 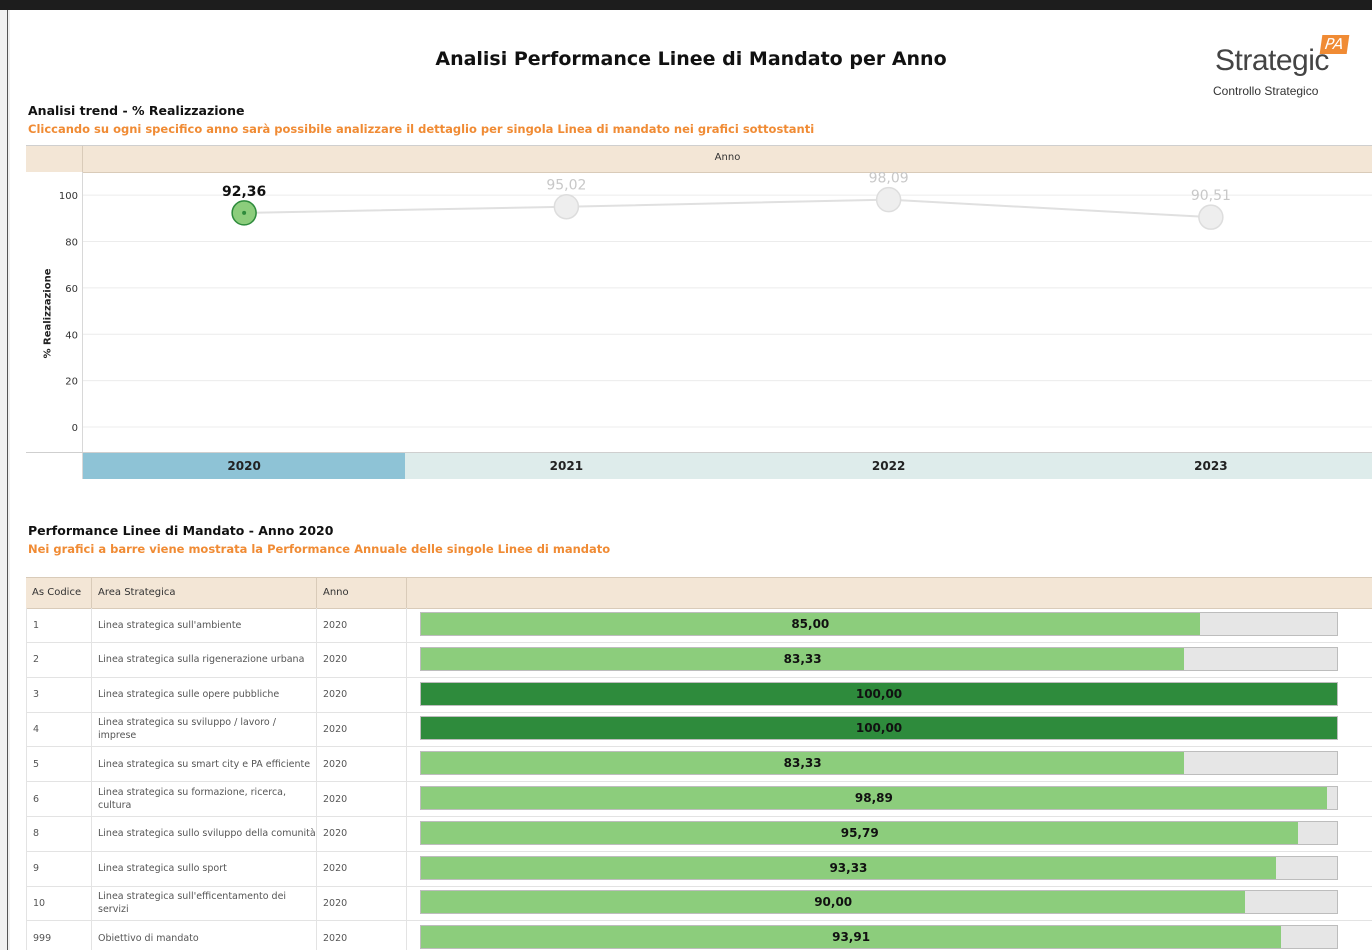 I want to click on trend-header-label: Anno, so click(x=727, y=157).